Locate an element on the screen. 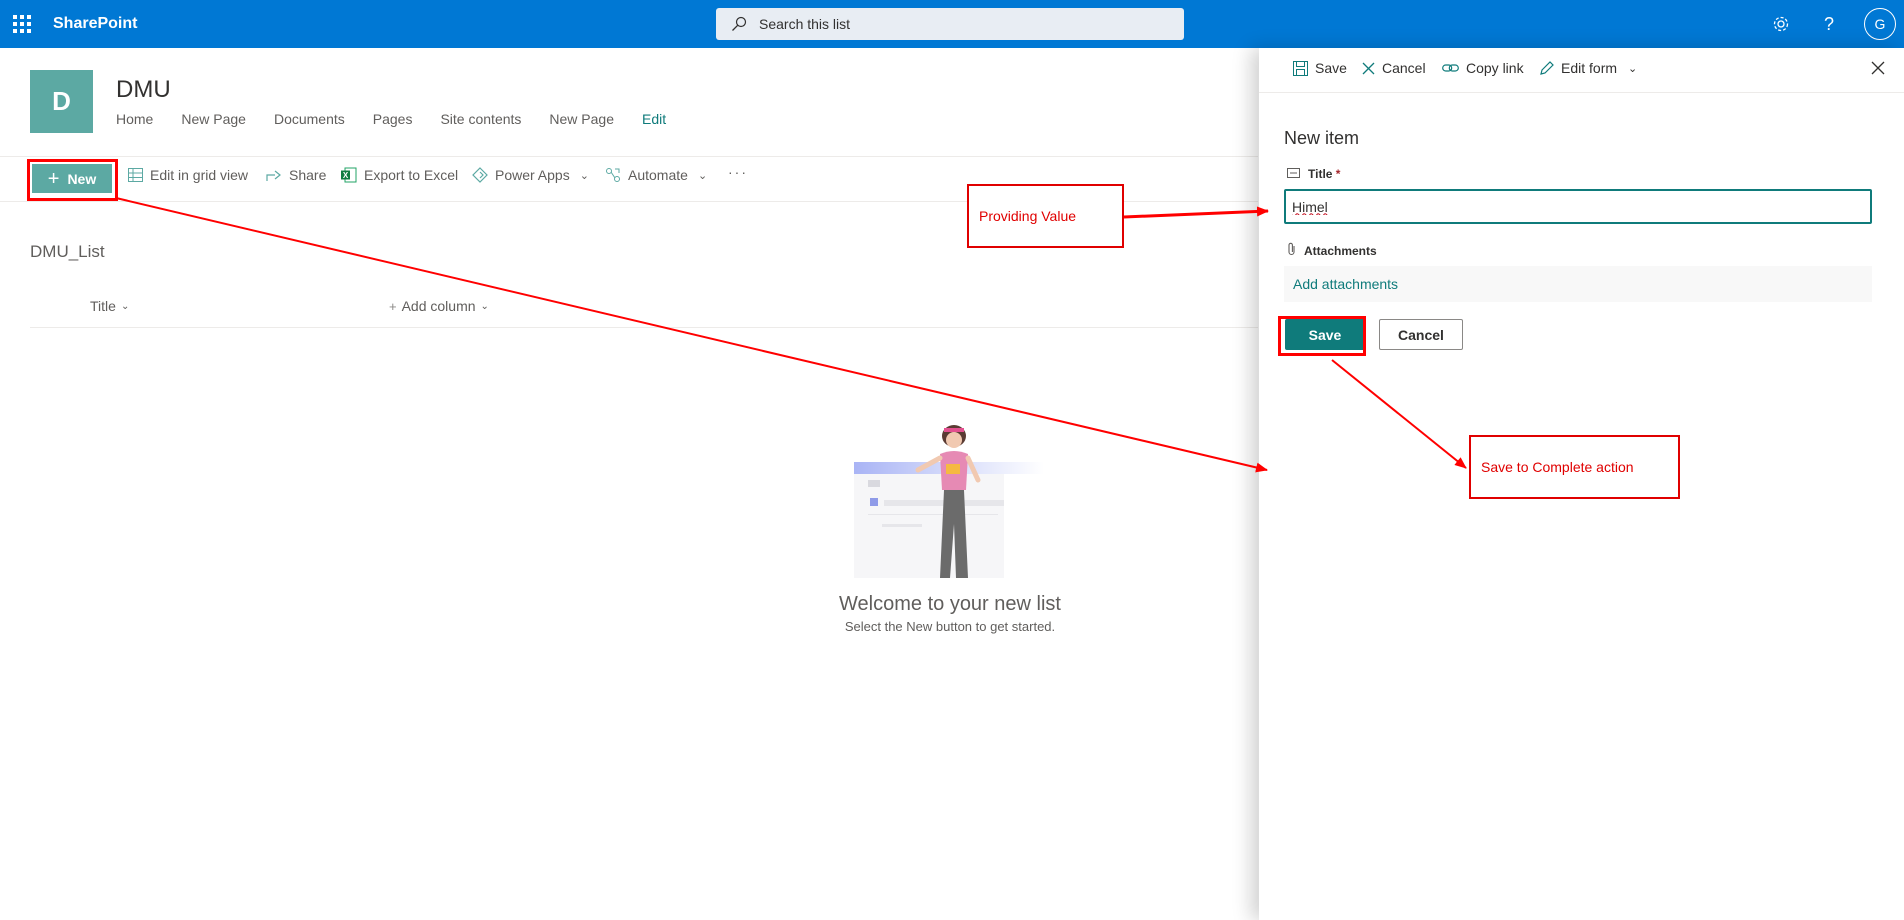 This screenshot has height=920, width=1904. edit-grid-view-button: Edit in grid view is located at coordinates (188, 175).